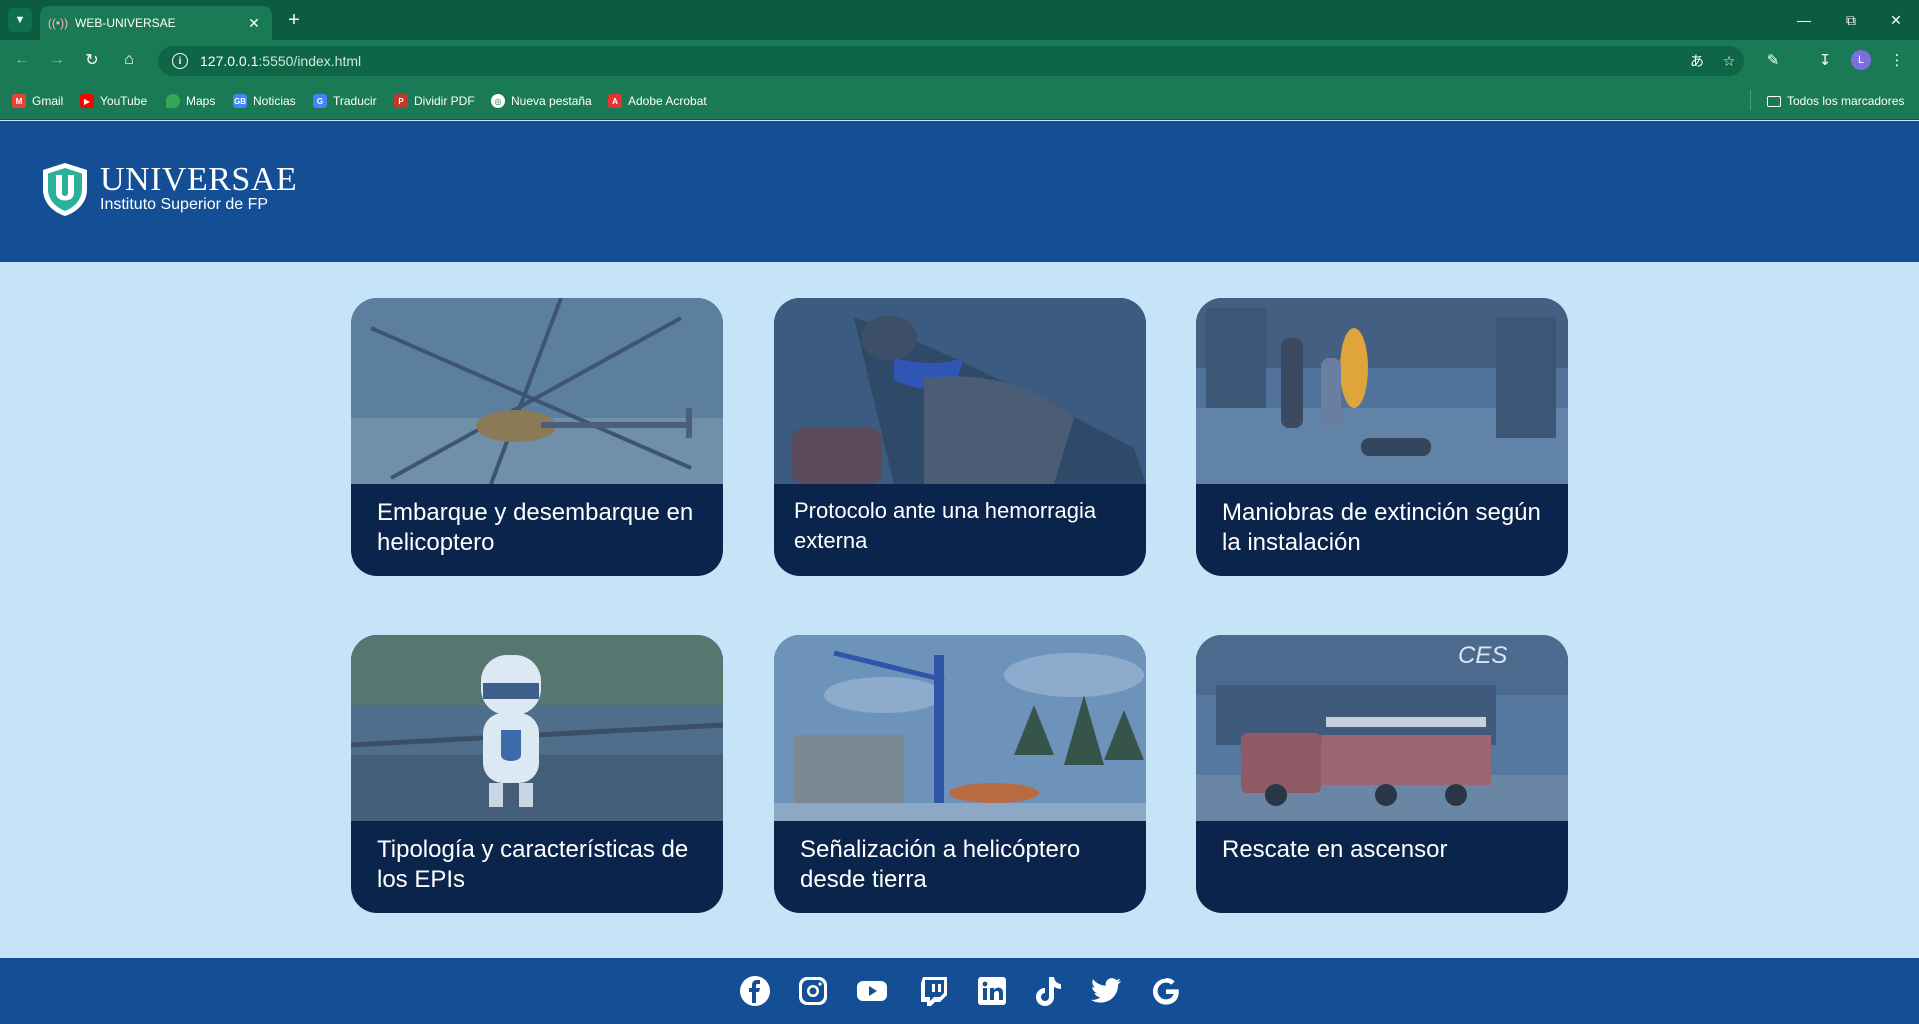 Image resolution: width=1919 pixels, height=1024 pixels. I want to click on course-title: Tipología y características de los EPIs, so click(533, 864).